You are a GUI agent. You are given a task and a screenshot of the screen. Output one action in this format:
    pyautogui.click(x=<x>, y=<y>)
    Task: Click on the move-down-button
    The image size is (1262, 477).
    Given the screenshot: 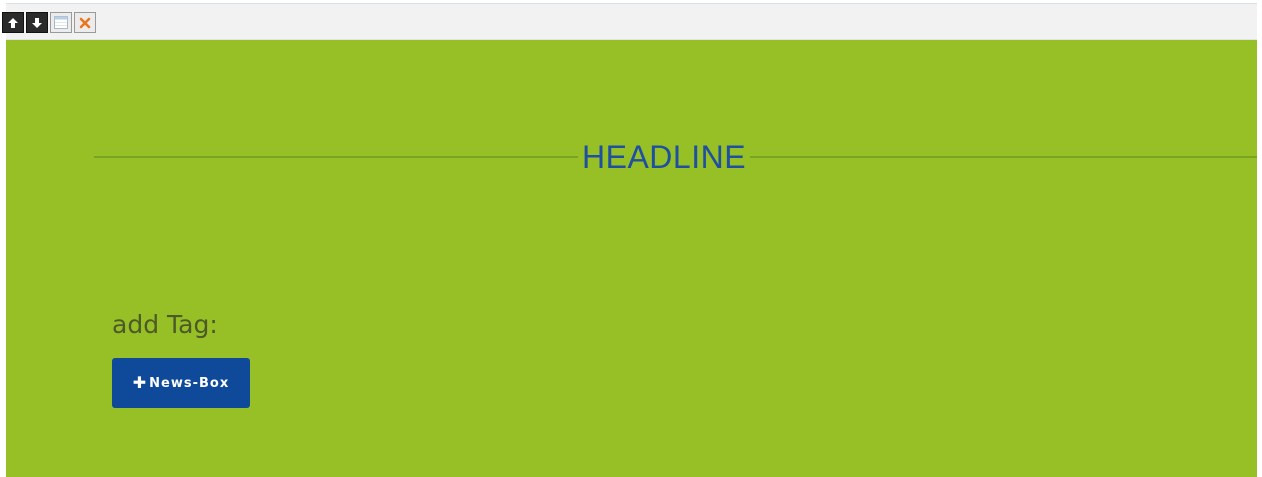 What is the action you would take?
    pyautogui.click(x=37, y=22)
    